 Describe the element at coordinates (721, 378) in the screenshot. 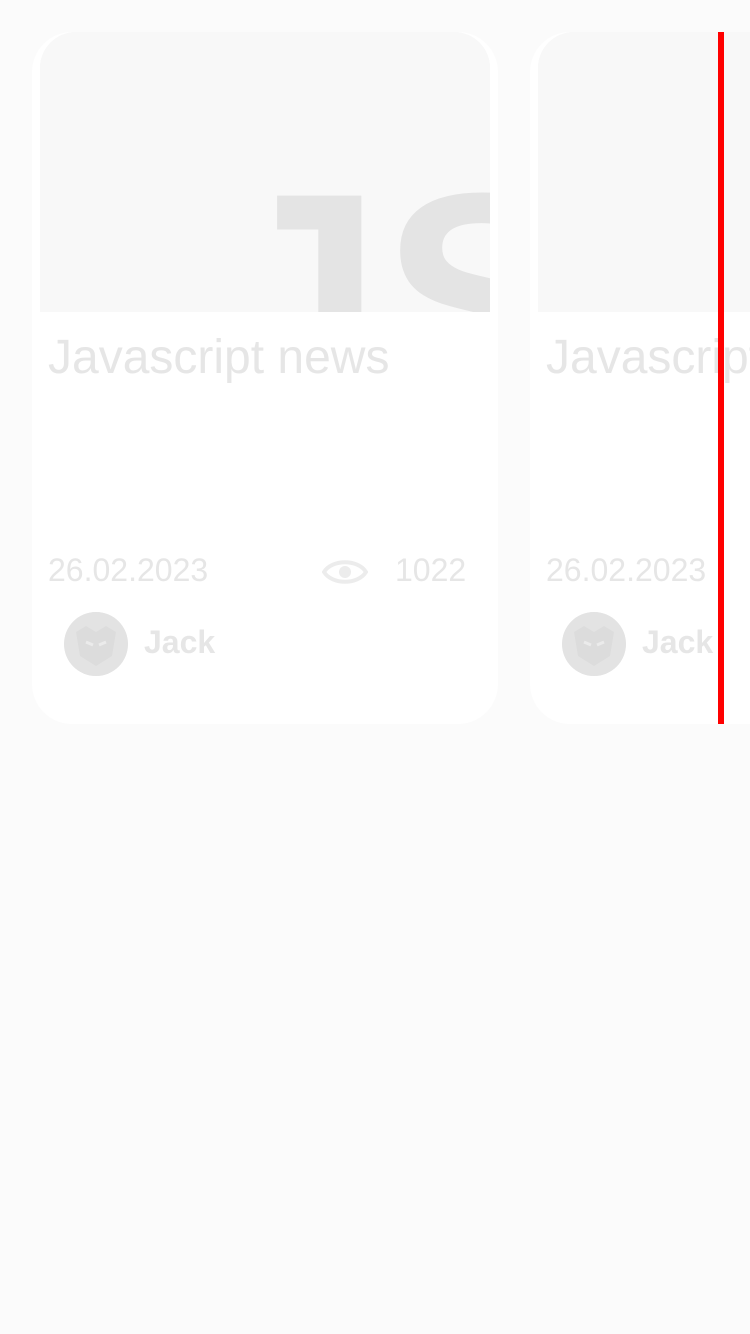

I see `scroll-indicator` at that location.